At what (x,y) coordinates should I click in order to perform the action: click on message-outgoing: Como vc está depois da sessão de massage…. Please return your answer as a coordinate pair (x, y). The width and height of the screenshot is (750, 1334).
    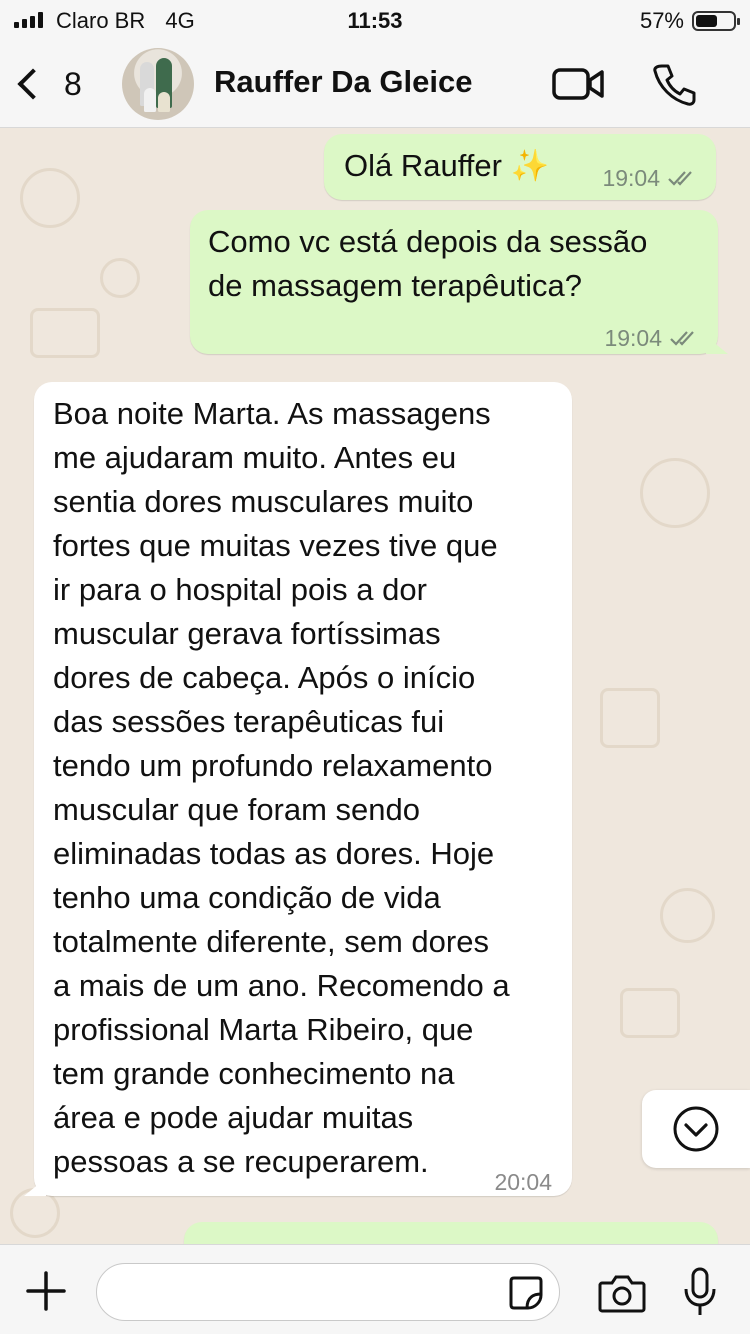
    Looking at the image, I should click on (459, 282).